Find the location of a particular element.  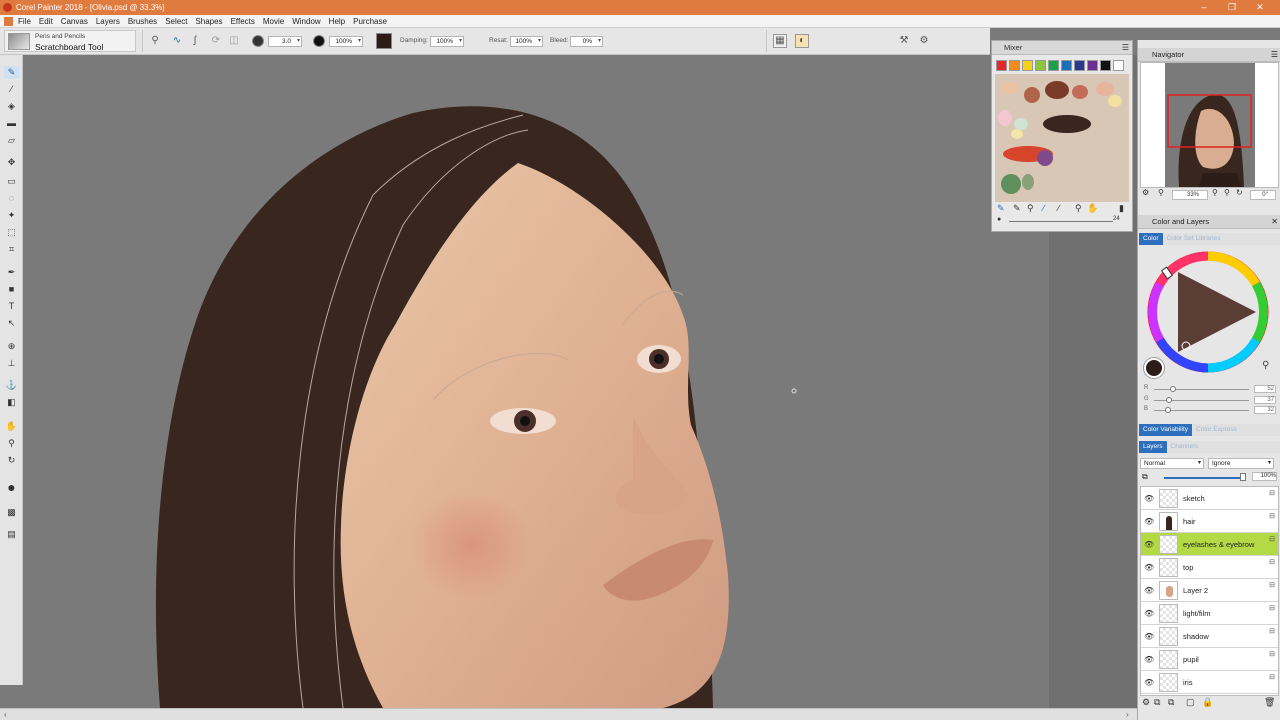

dirty-brush-icon: ✎ is located at coordinates (1001, 208).